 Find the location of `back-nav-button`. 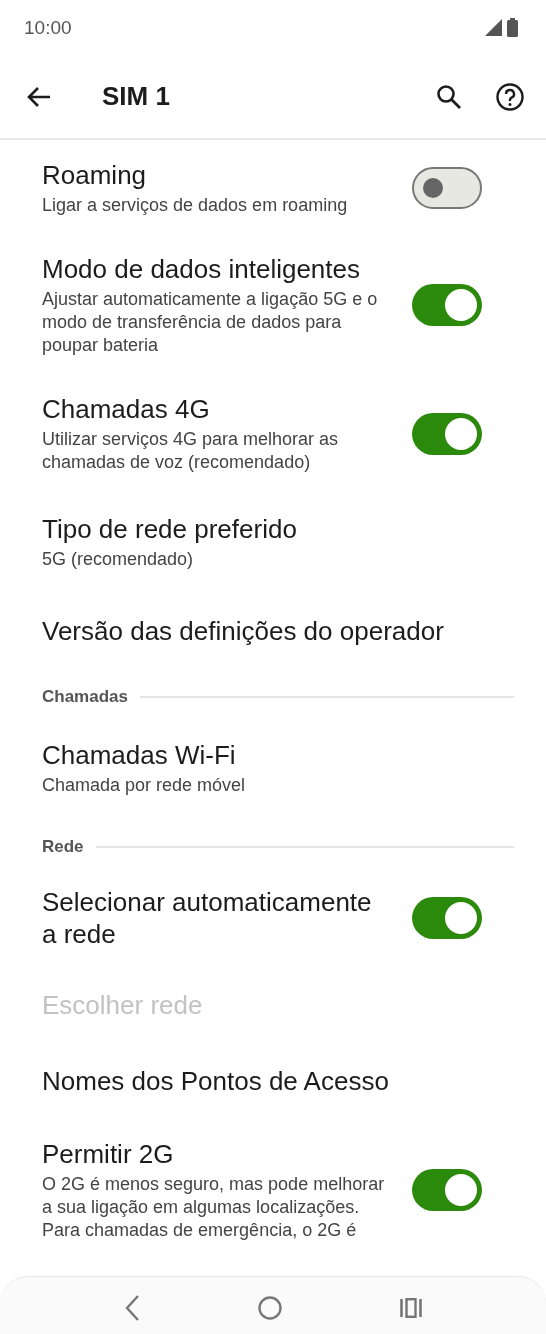

back-nav-button is located at coordinates (132, 1307).